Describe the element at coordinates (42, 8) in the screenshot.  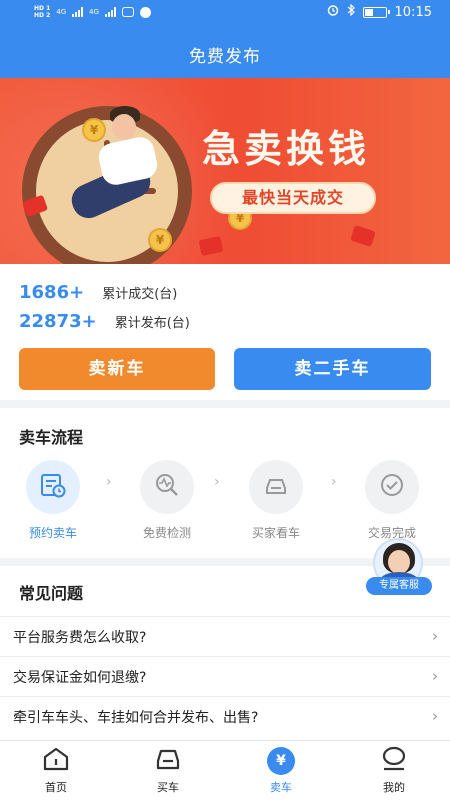
I see `sim1-label: HD 1` at that location.